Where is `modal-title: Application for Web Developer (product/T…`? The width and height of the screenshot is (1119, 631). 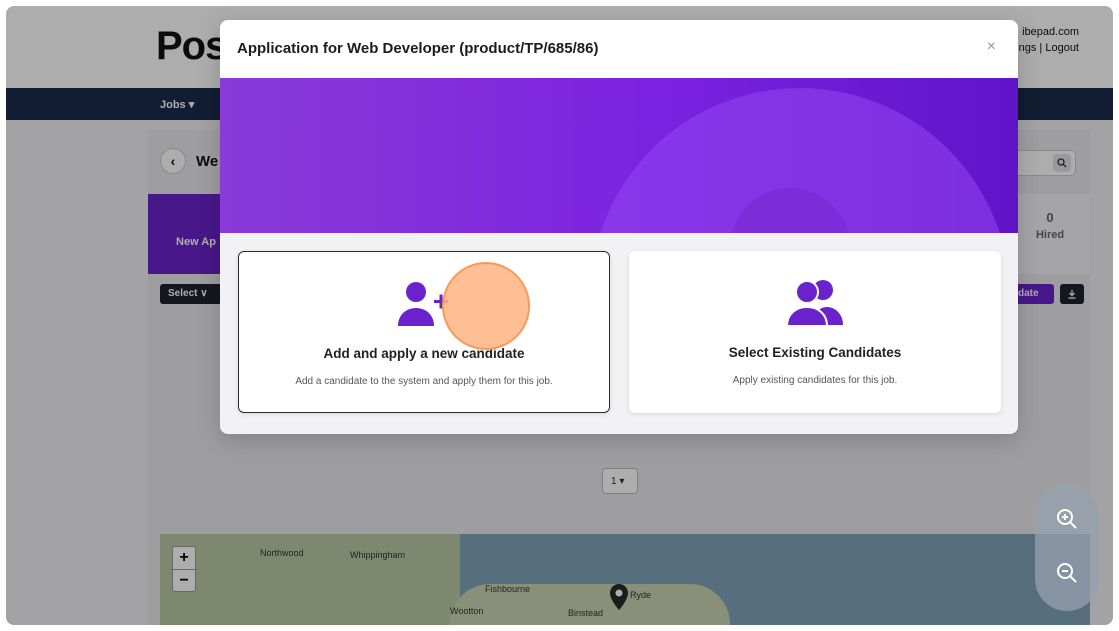
modal-title: Application for Web Developer (product/T… is located at coordinates (418, 48).